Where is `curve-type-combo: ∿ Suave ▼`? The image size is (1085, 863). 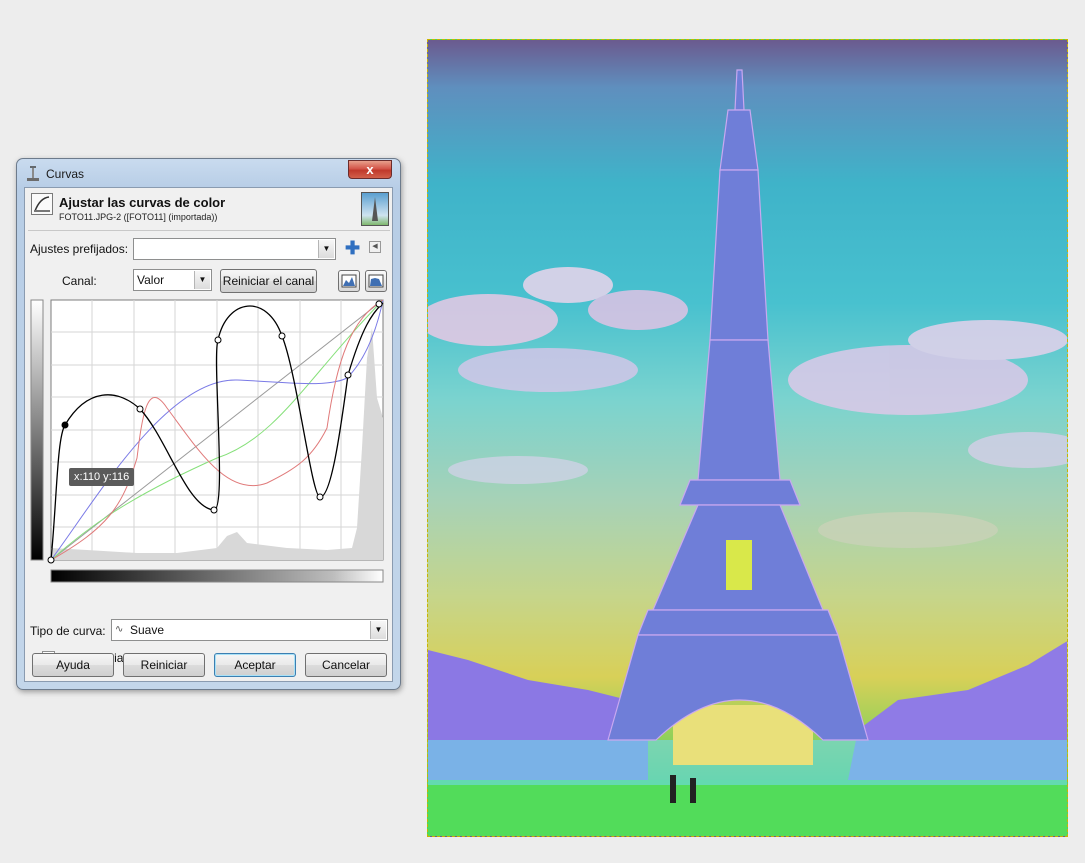 curve-type-combo: ∿ Suave ▼ is located at coordinates (249, 630).